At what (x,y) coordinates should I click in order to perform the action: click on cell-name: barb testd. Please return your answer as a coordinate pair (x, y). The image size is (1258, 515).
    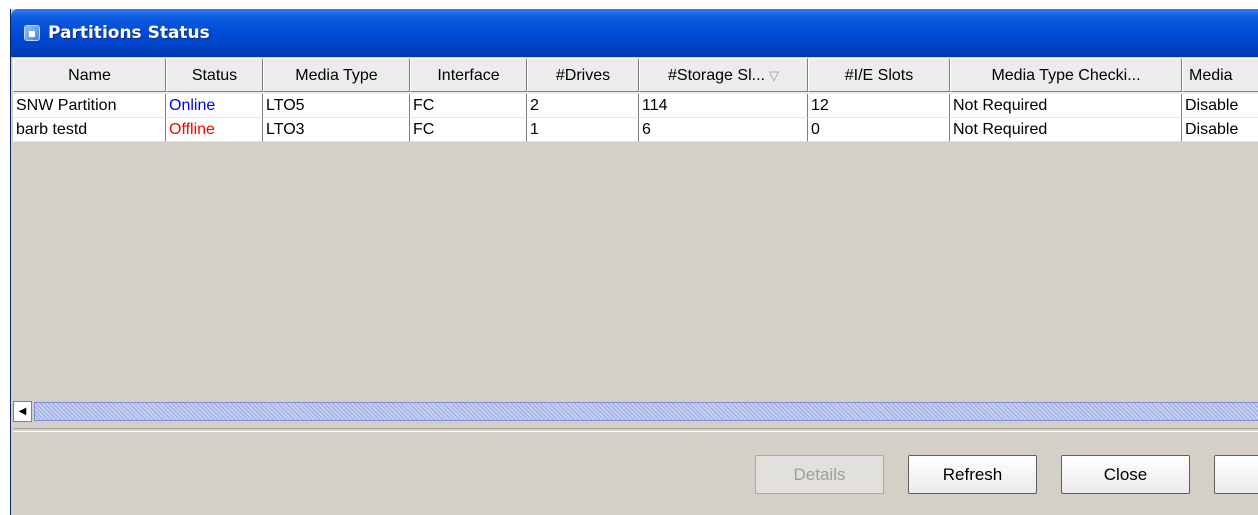
    Looking at the image, I should click on (89, 130).